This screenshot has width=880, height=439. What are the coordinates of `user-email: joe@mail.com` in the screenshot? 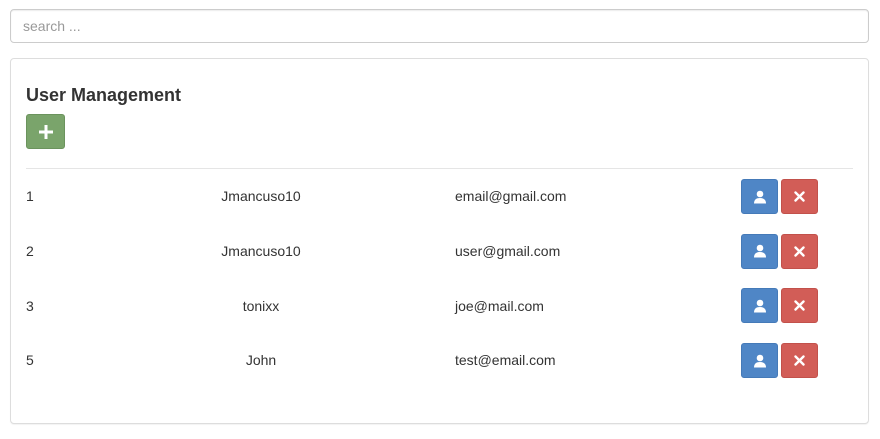 It's located at (499, 305).